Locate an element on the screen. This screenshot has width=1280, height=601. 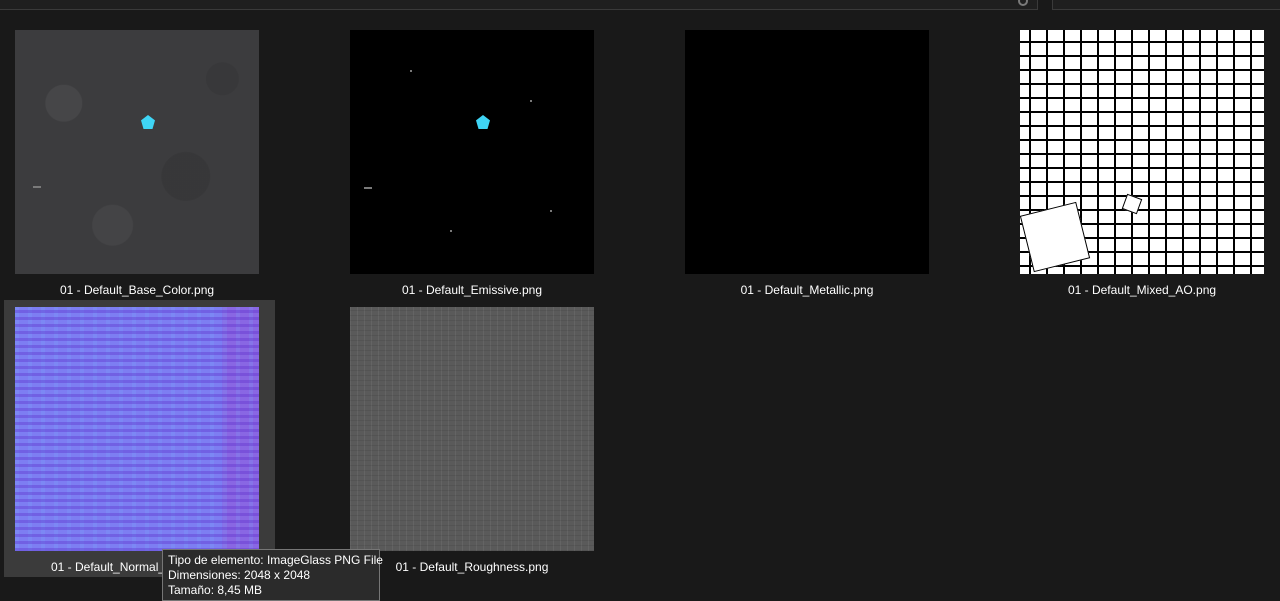
search-input is located at coordinates (1166, 5).